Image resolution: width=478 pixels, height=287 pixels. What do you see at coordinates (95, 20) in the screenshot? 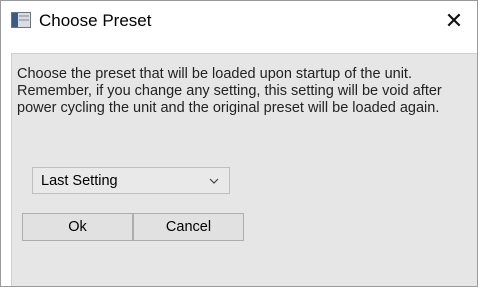
I see `window-title: Choose Preset` at bounding box center [95, 20].